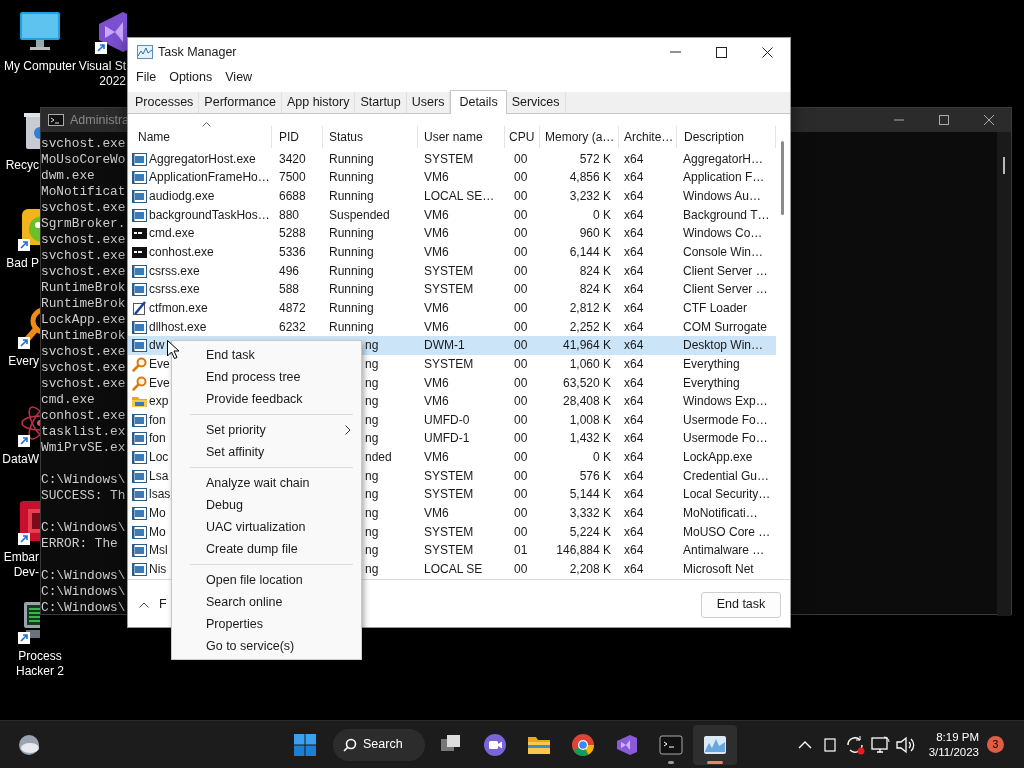  Describe the element at coordinates (19, 263) in the screenshot. I see `icon-label: Bad P` at that location.